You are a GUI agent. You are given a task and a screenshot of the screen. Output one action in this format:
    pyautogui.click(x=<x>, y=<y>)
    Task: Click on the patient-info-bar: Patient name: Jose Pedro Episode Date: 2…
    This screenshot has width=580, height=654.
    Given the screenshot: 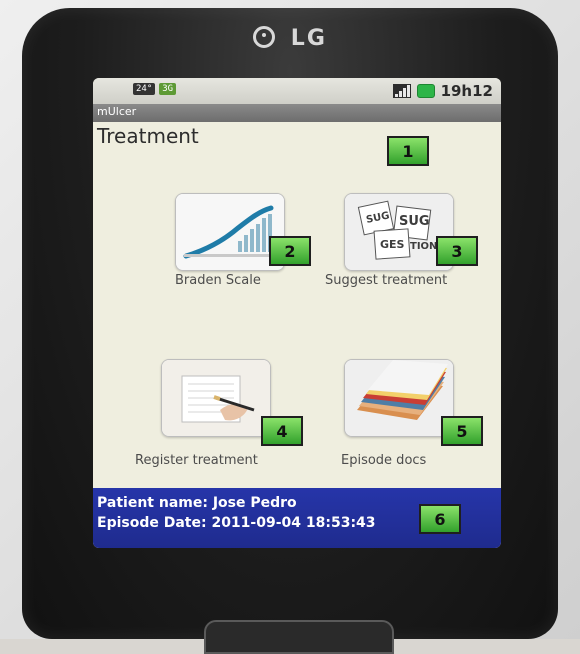 What is the action you would take?
    pyautogui.click(x=297, y=518)
    